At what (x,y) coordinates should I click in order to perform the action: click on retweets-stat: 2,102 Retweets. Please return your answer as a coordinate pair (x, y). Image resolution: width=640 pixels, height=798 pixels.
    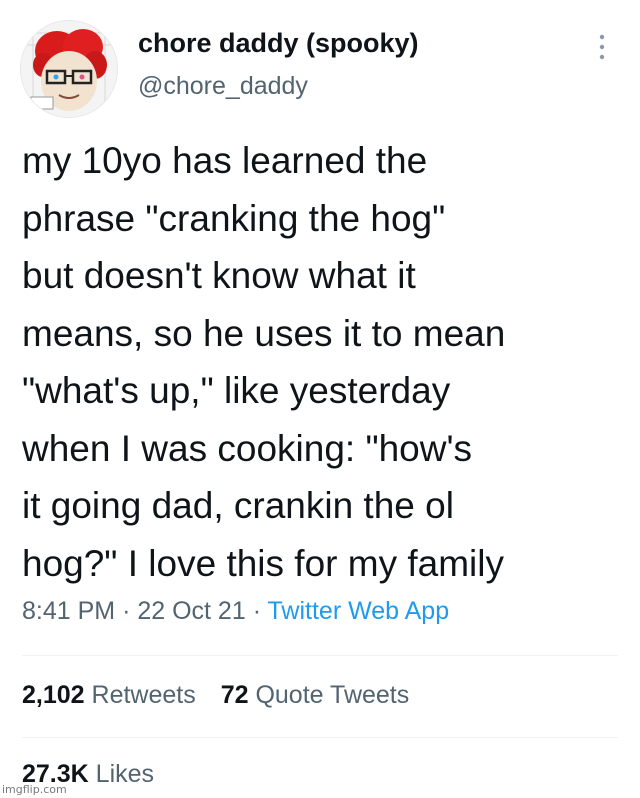
    Looking at the image, I should click on (109, 695).